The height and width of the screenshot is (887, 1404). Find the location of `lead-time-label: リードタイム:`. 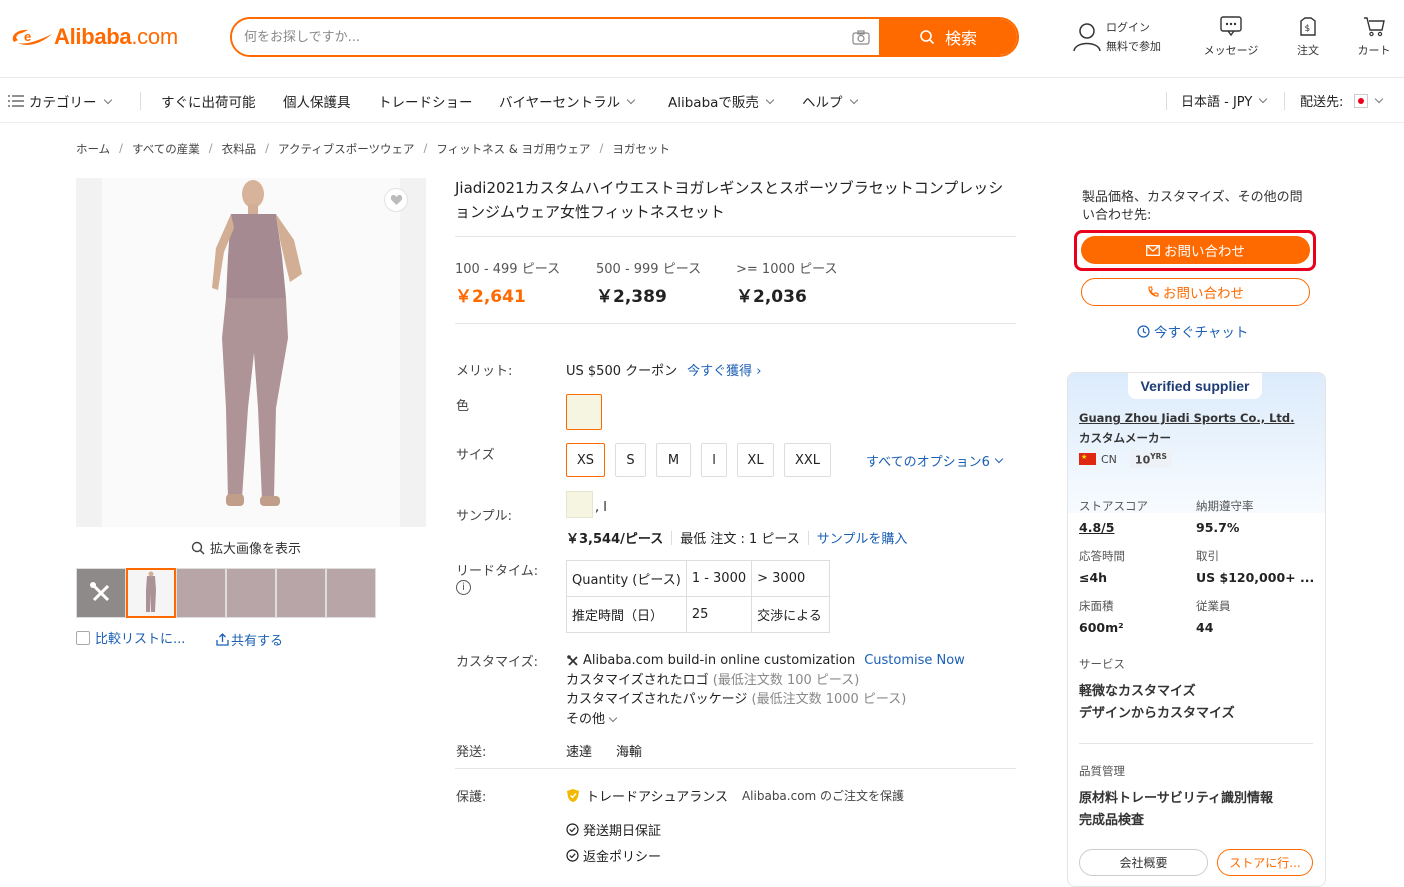

lead-time-label: リードタイム: is located at coordinates (497, 571).